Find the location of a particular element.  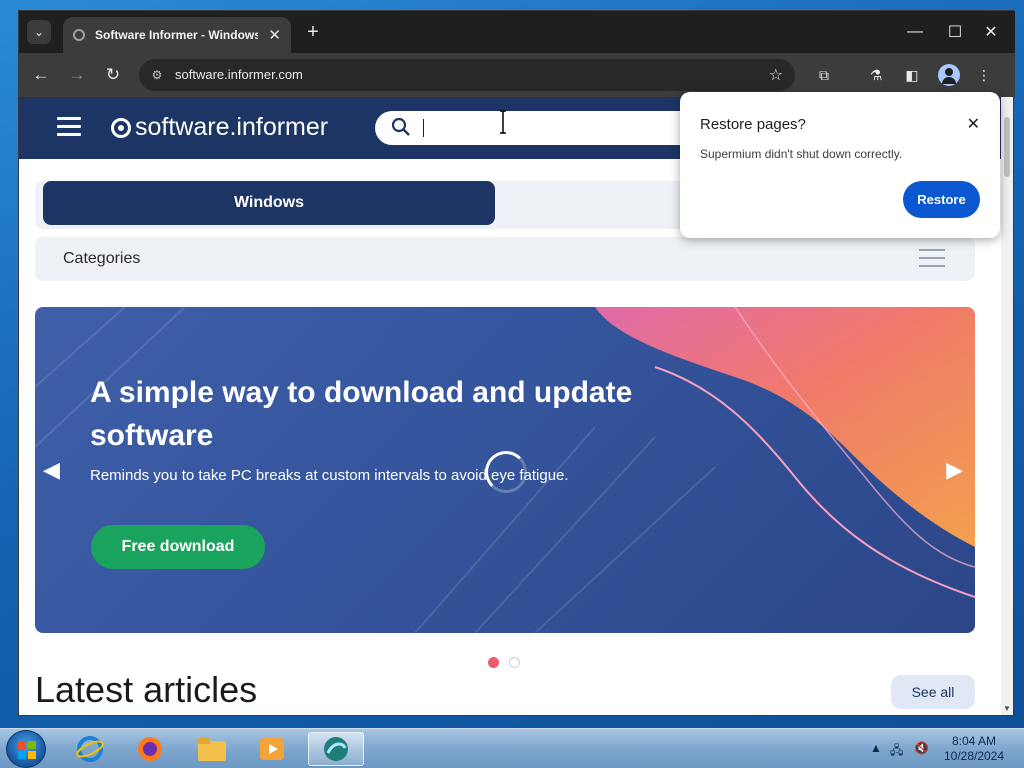

file-explorer-icon is located at coordinates (212, 749).